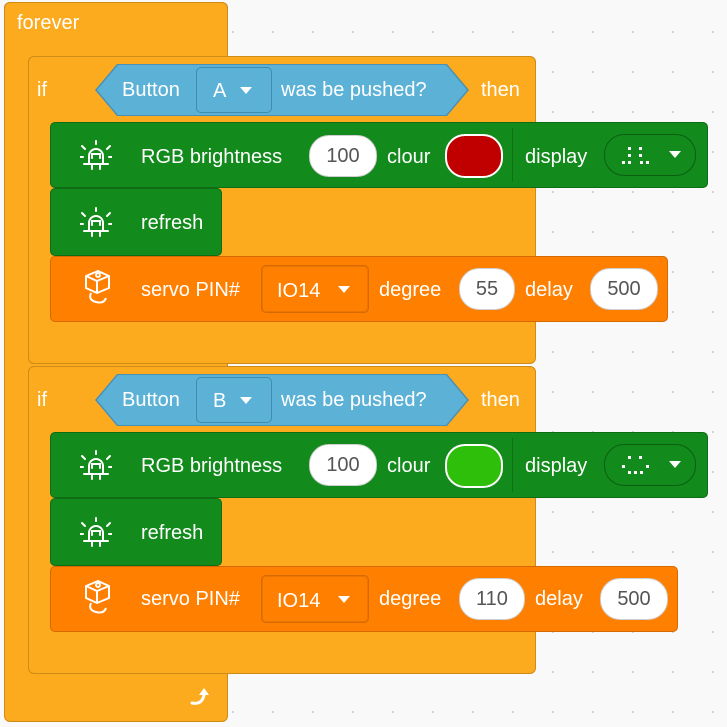  I want to click on button-select-value: A, so click(220, 91).